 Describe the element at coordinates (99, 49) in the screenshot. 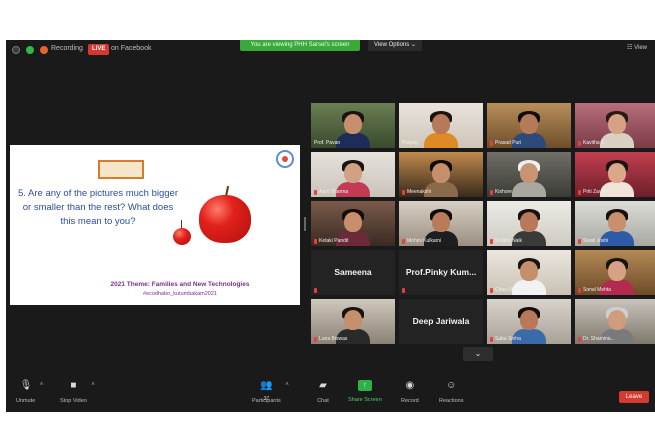

I see `live-badge: LIVE` at that location.